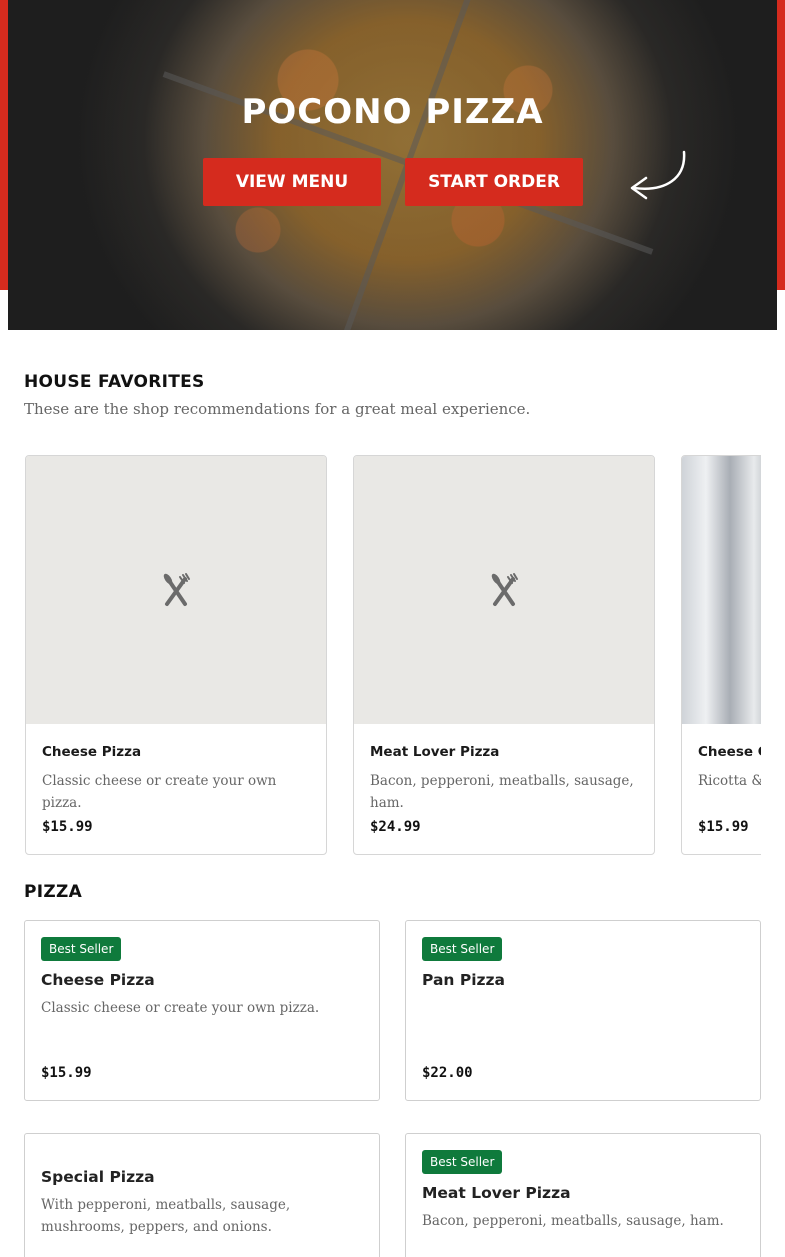 Image resolution: width=785 pixels, height=1257 pixels. What do you see at coordinates (180, 1008) in the screenshot?
I see `menu-item-description: Classic cheese or create your own pizza.` at bounding box center [180, 1008].